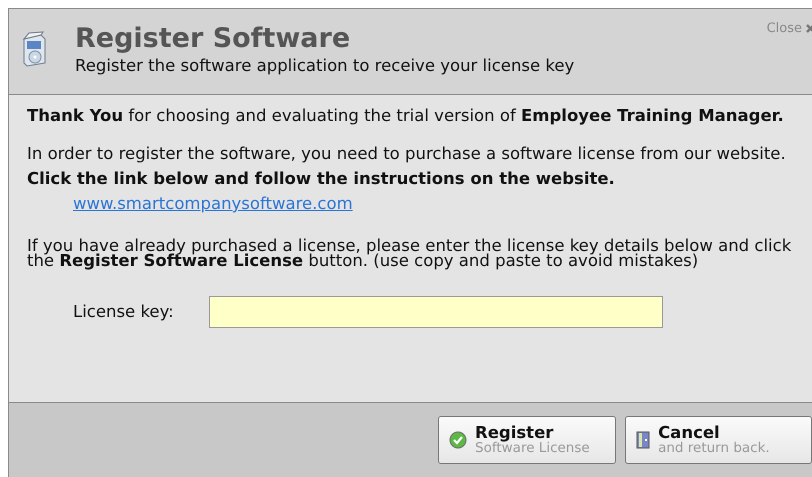 The width and height of the screenshot is (812, 477). Describe the element at coordinates (324, 65) in the screenshot. I see `window-subtitle: Register the software application to receive your license key` at that location.